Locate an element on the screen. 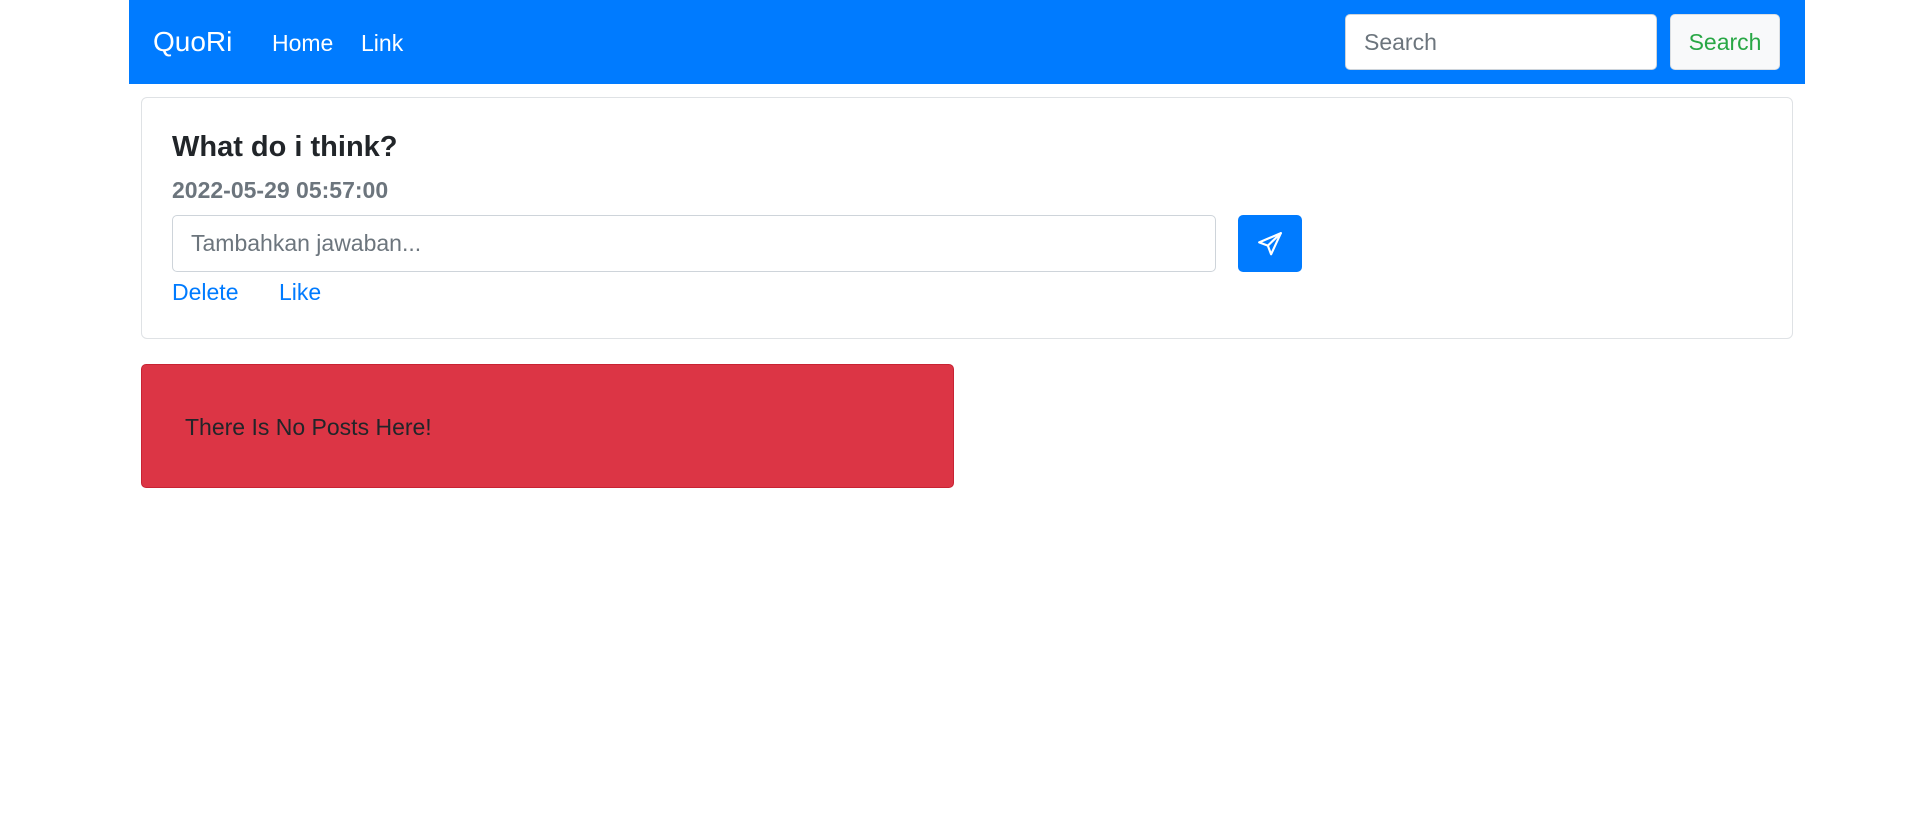  alert-message: There Is No Posts Here! is located at coordinates (308, 427).